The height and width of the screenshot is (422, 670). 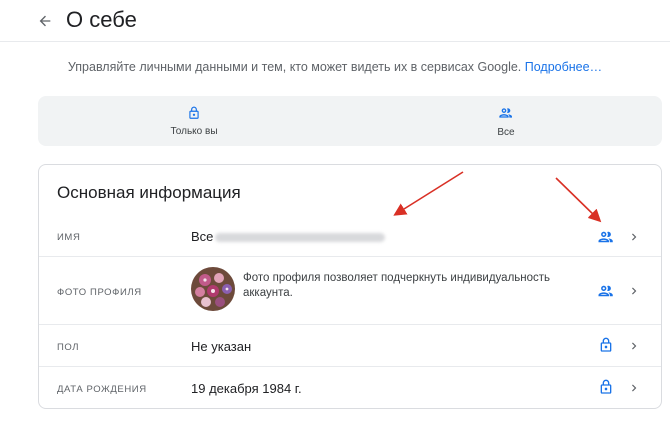 I want to click on name-value-text: Все, so click(x=202, y=236).